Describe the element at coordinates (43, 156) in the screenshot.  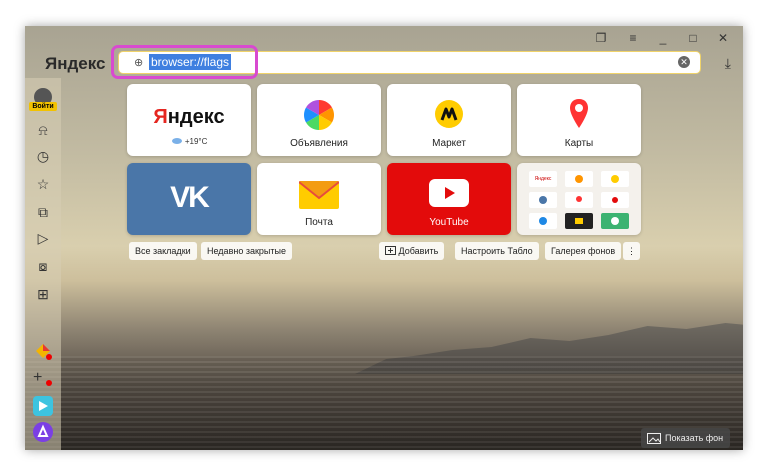
I see `clock-icon: ◷` at that location.